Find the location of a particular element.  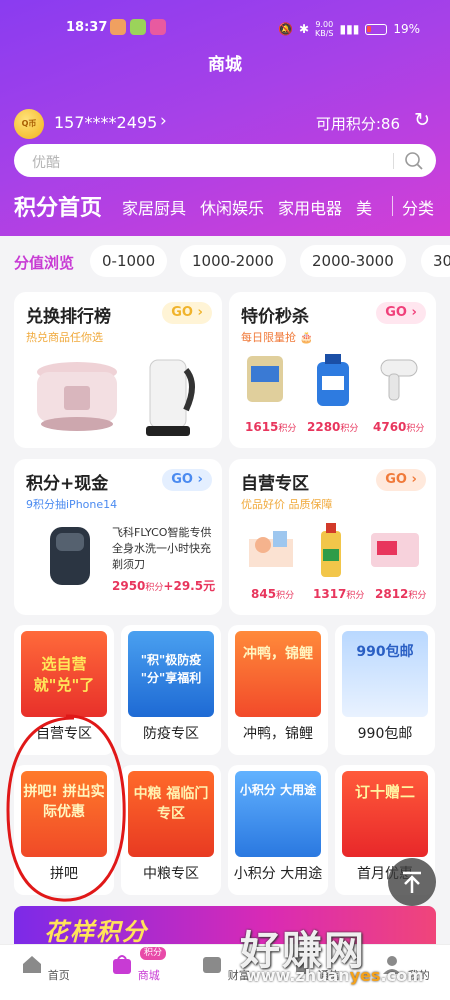

tile-label: 中粮专区 is located at coordinates (171, 874).